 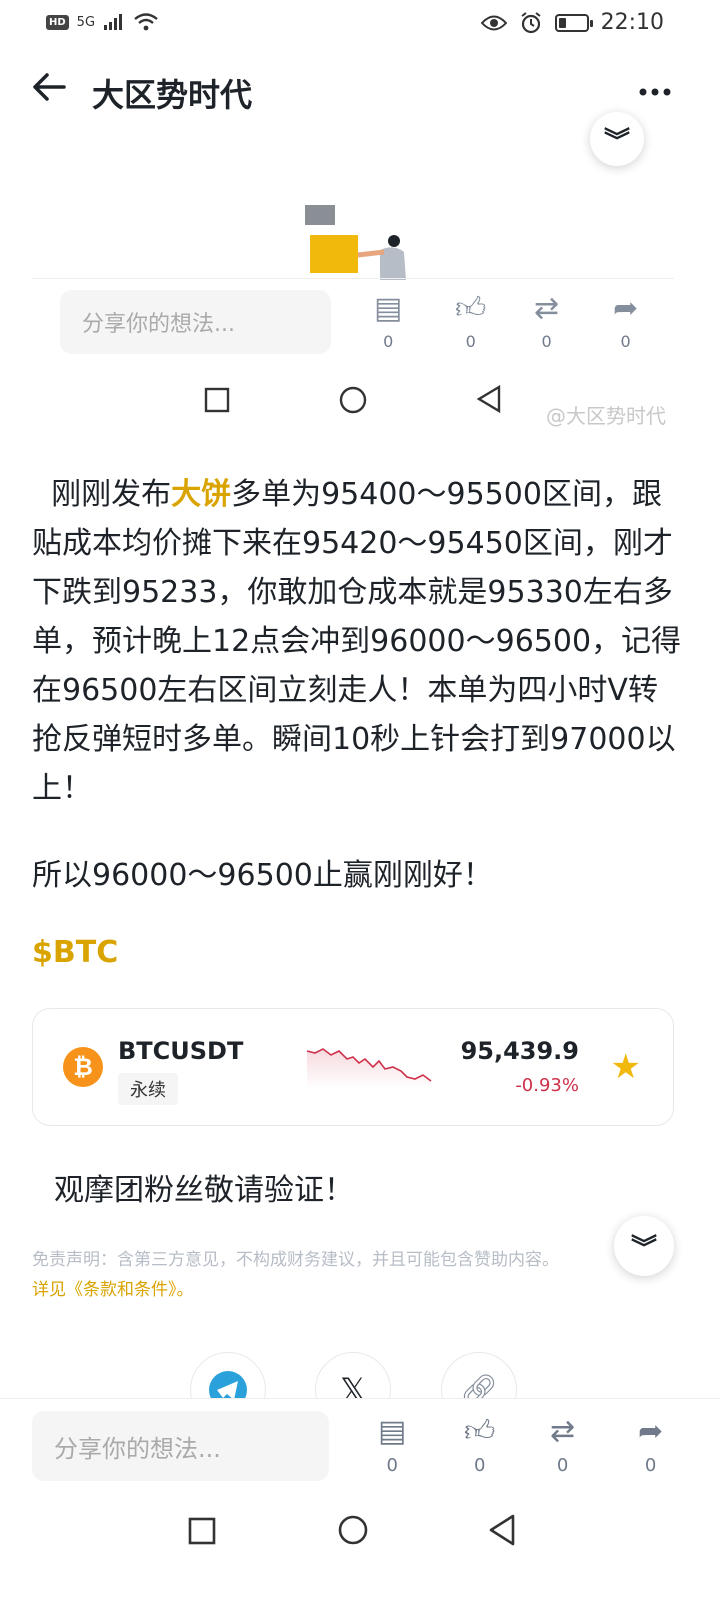 What do you see at coordinates (388, 341) in the screenshot?
I see `embedded-comment-count: 0` at bounding box center [388, 341].